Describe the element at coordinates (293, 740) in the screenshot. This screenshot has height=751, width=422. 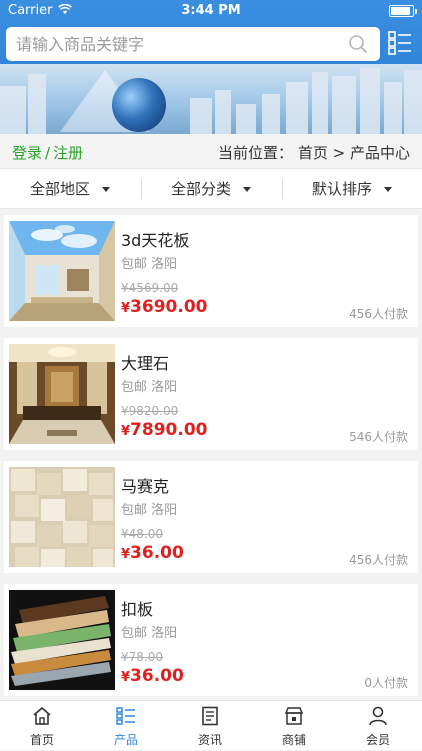
I see `tab-shop-label: 商铺` at that location.